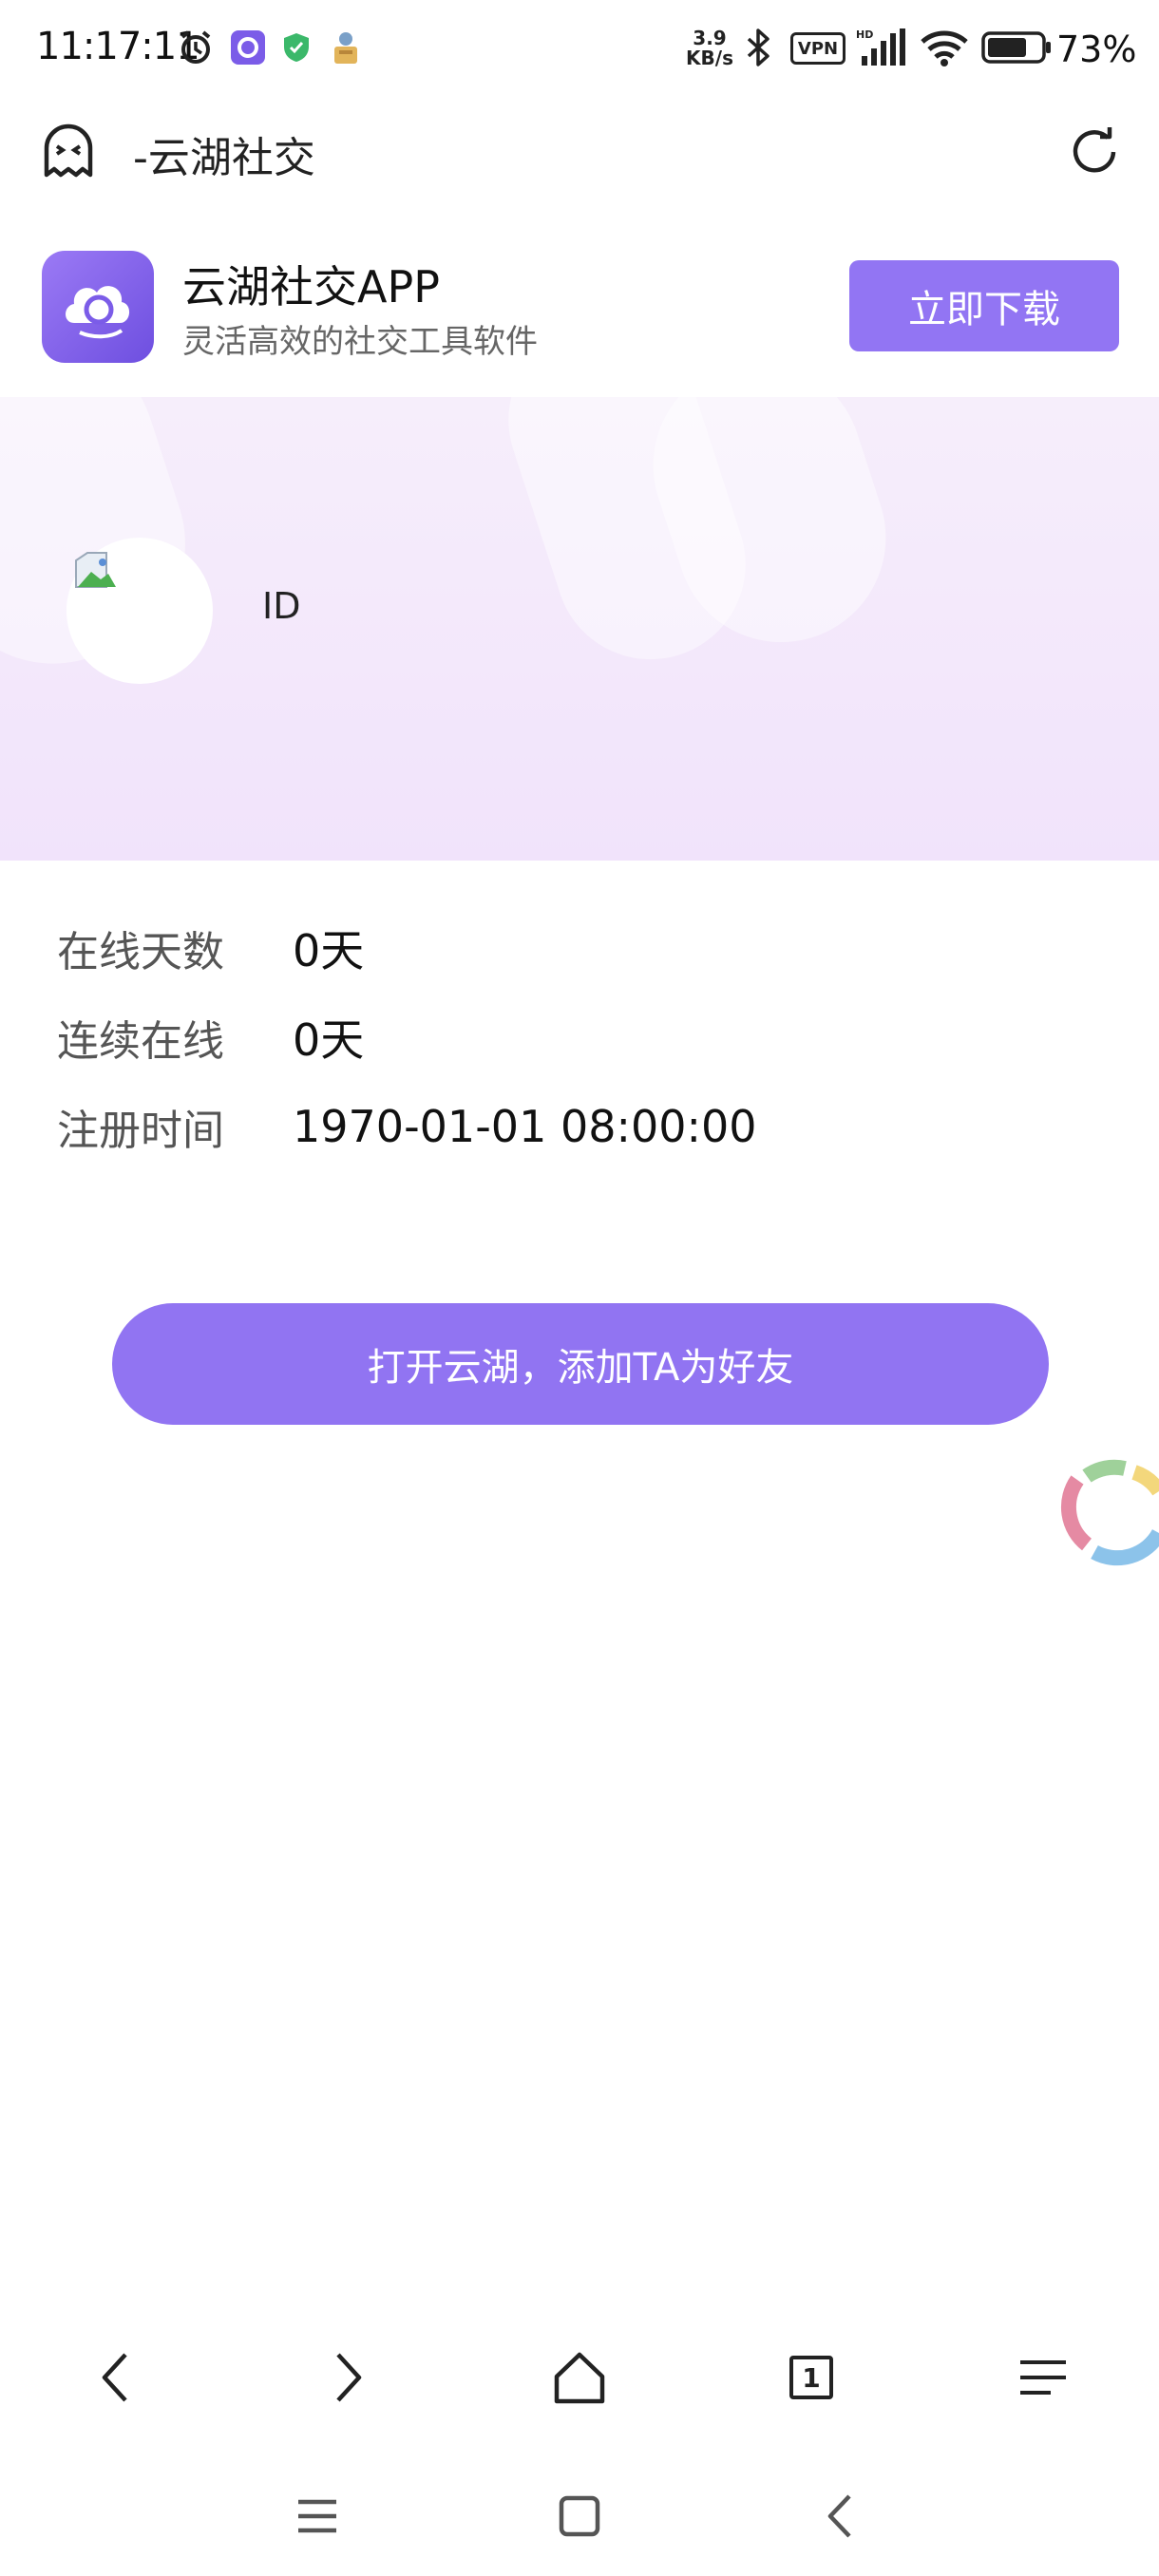 The height and width of the screenshot is (2576, 1159). I want to click on shield-icon, so click(296, 47).